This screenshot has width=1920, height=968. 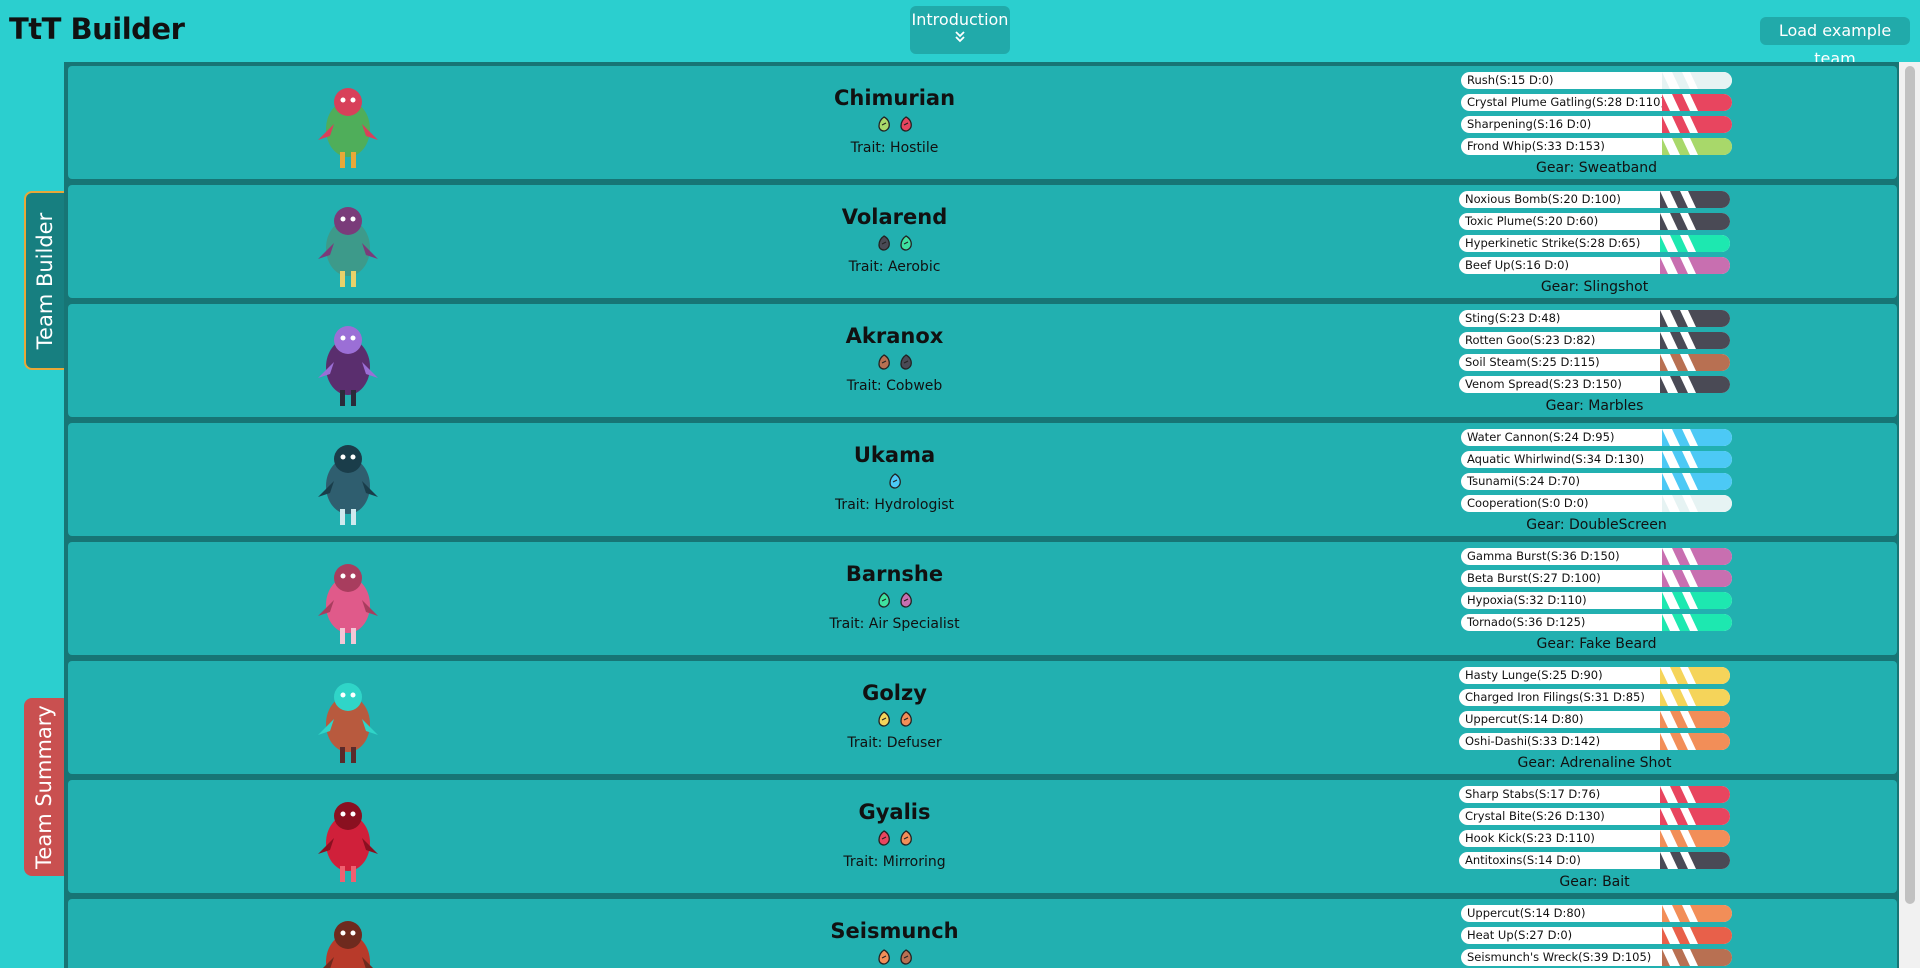 I want to click on move-label: Soil Steam(S:25 D:115), so click(x=1532, y=362).